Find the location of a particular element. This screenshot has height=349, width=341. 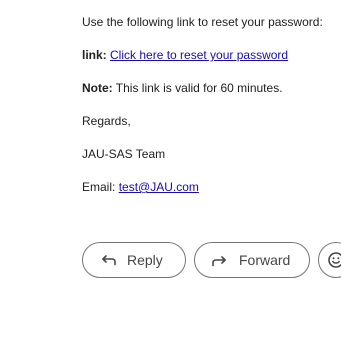

contact-email-link: test@JAU.com is located at coordinates (159, 187).